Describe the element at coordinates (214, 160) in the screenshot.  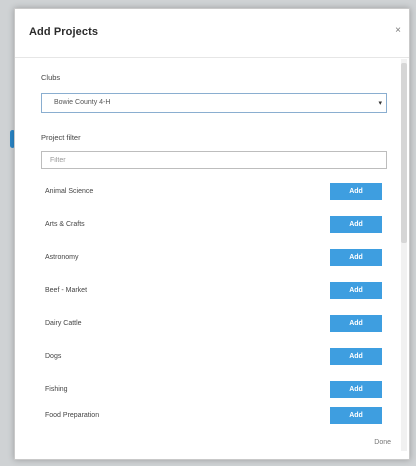
I see `project-filter-input` at that location.